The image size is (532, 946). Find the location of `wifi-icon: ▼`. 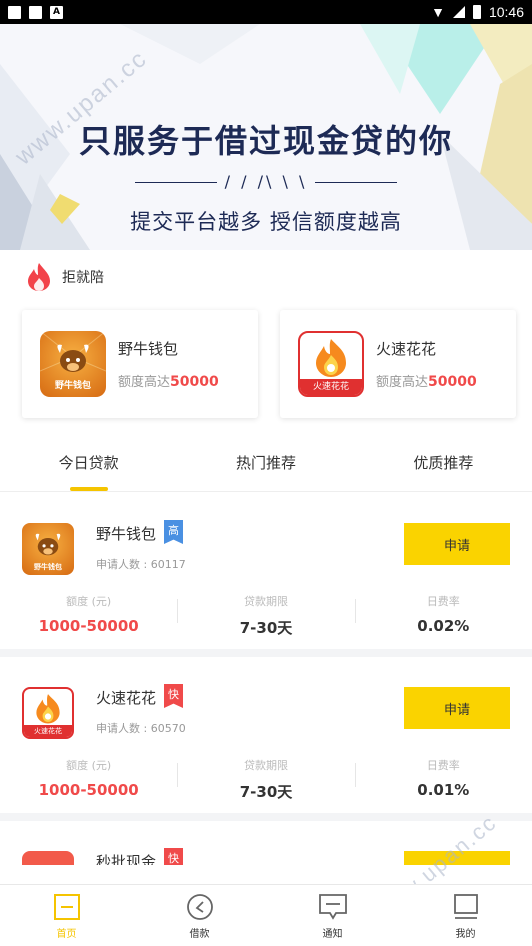

wifi-icon: ▼ is located at coordinates (438, 12).